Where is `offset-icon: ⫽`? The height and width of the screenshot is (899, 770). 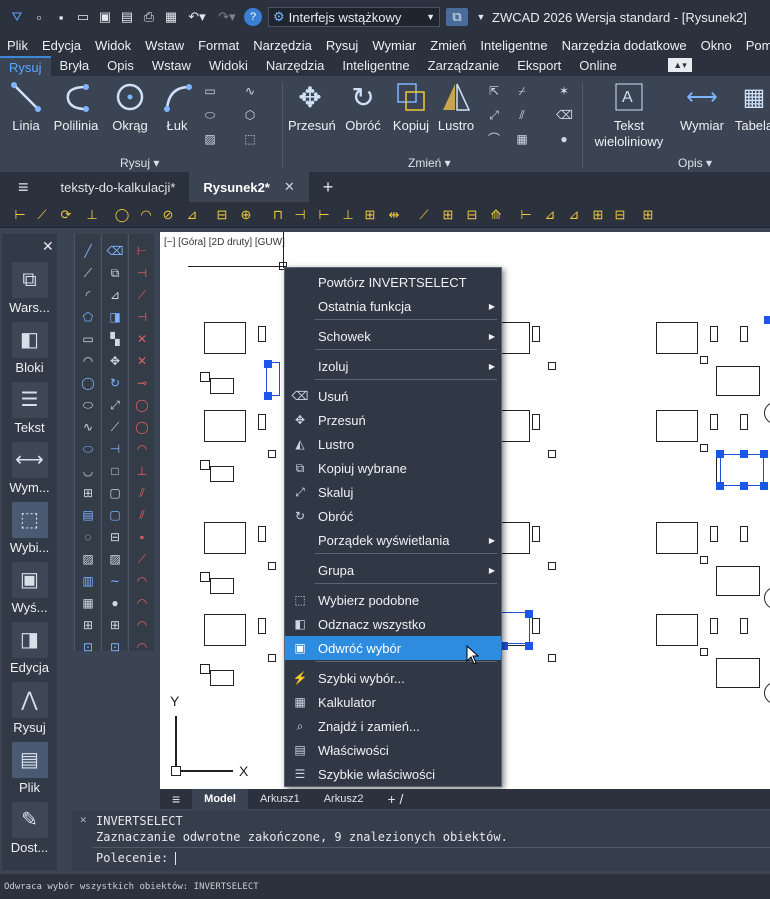 offset-icon: ⫽ is located at coordinates (522, 115).